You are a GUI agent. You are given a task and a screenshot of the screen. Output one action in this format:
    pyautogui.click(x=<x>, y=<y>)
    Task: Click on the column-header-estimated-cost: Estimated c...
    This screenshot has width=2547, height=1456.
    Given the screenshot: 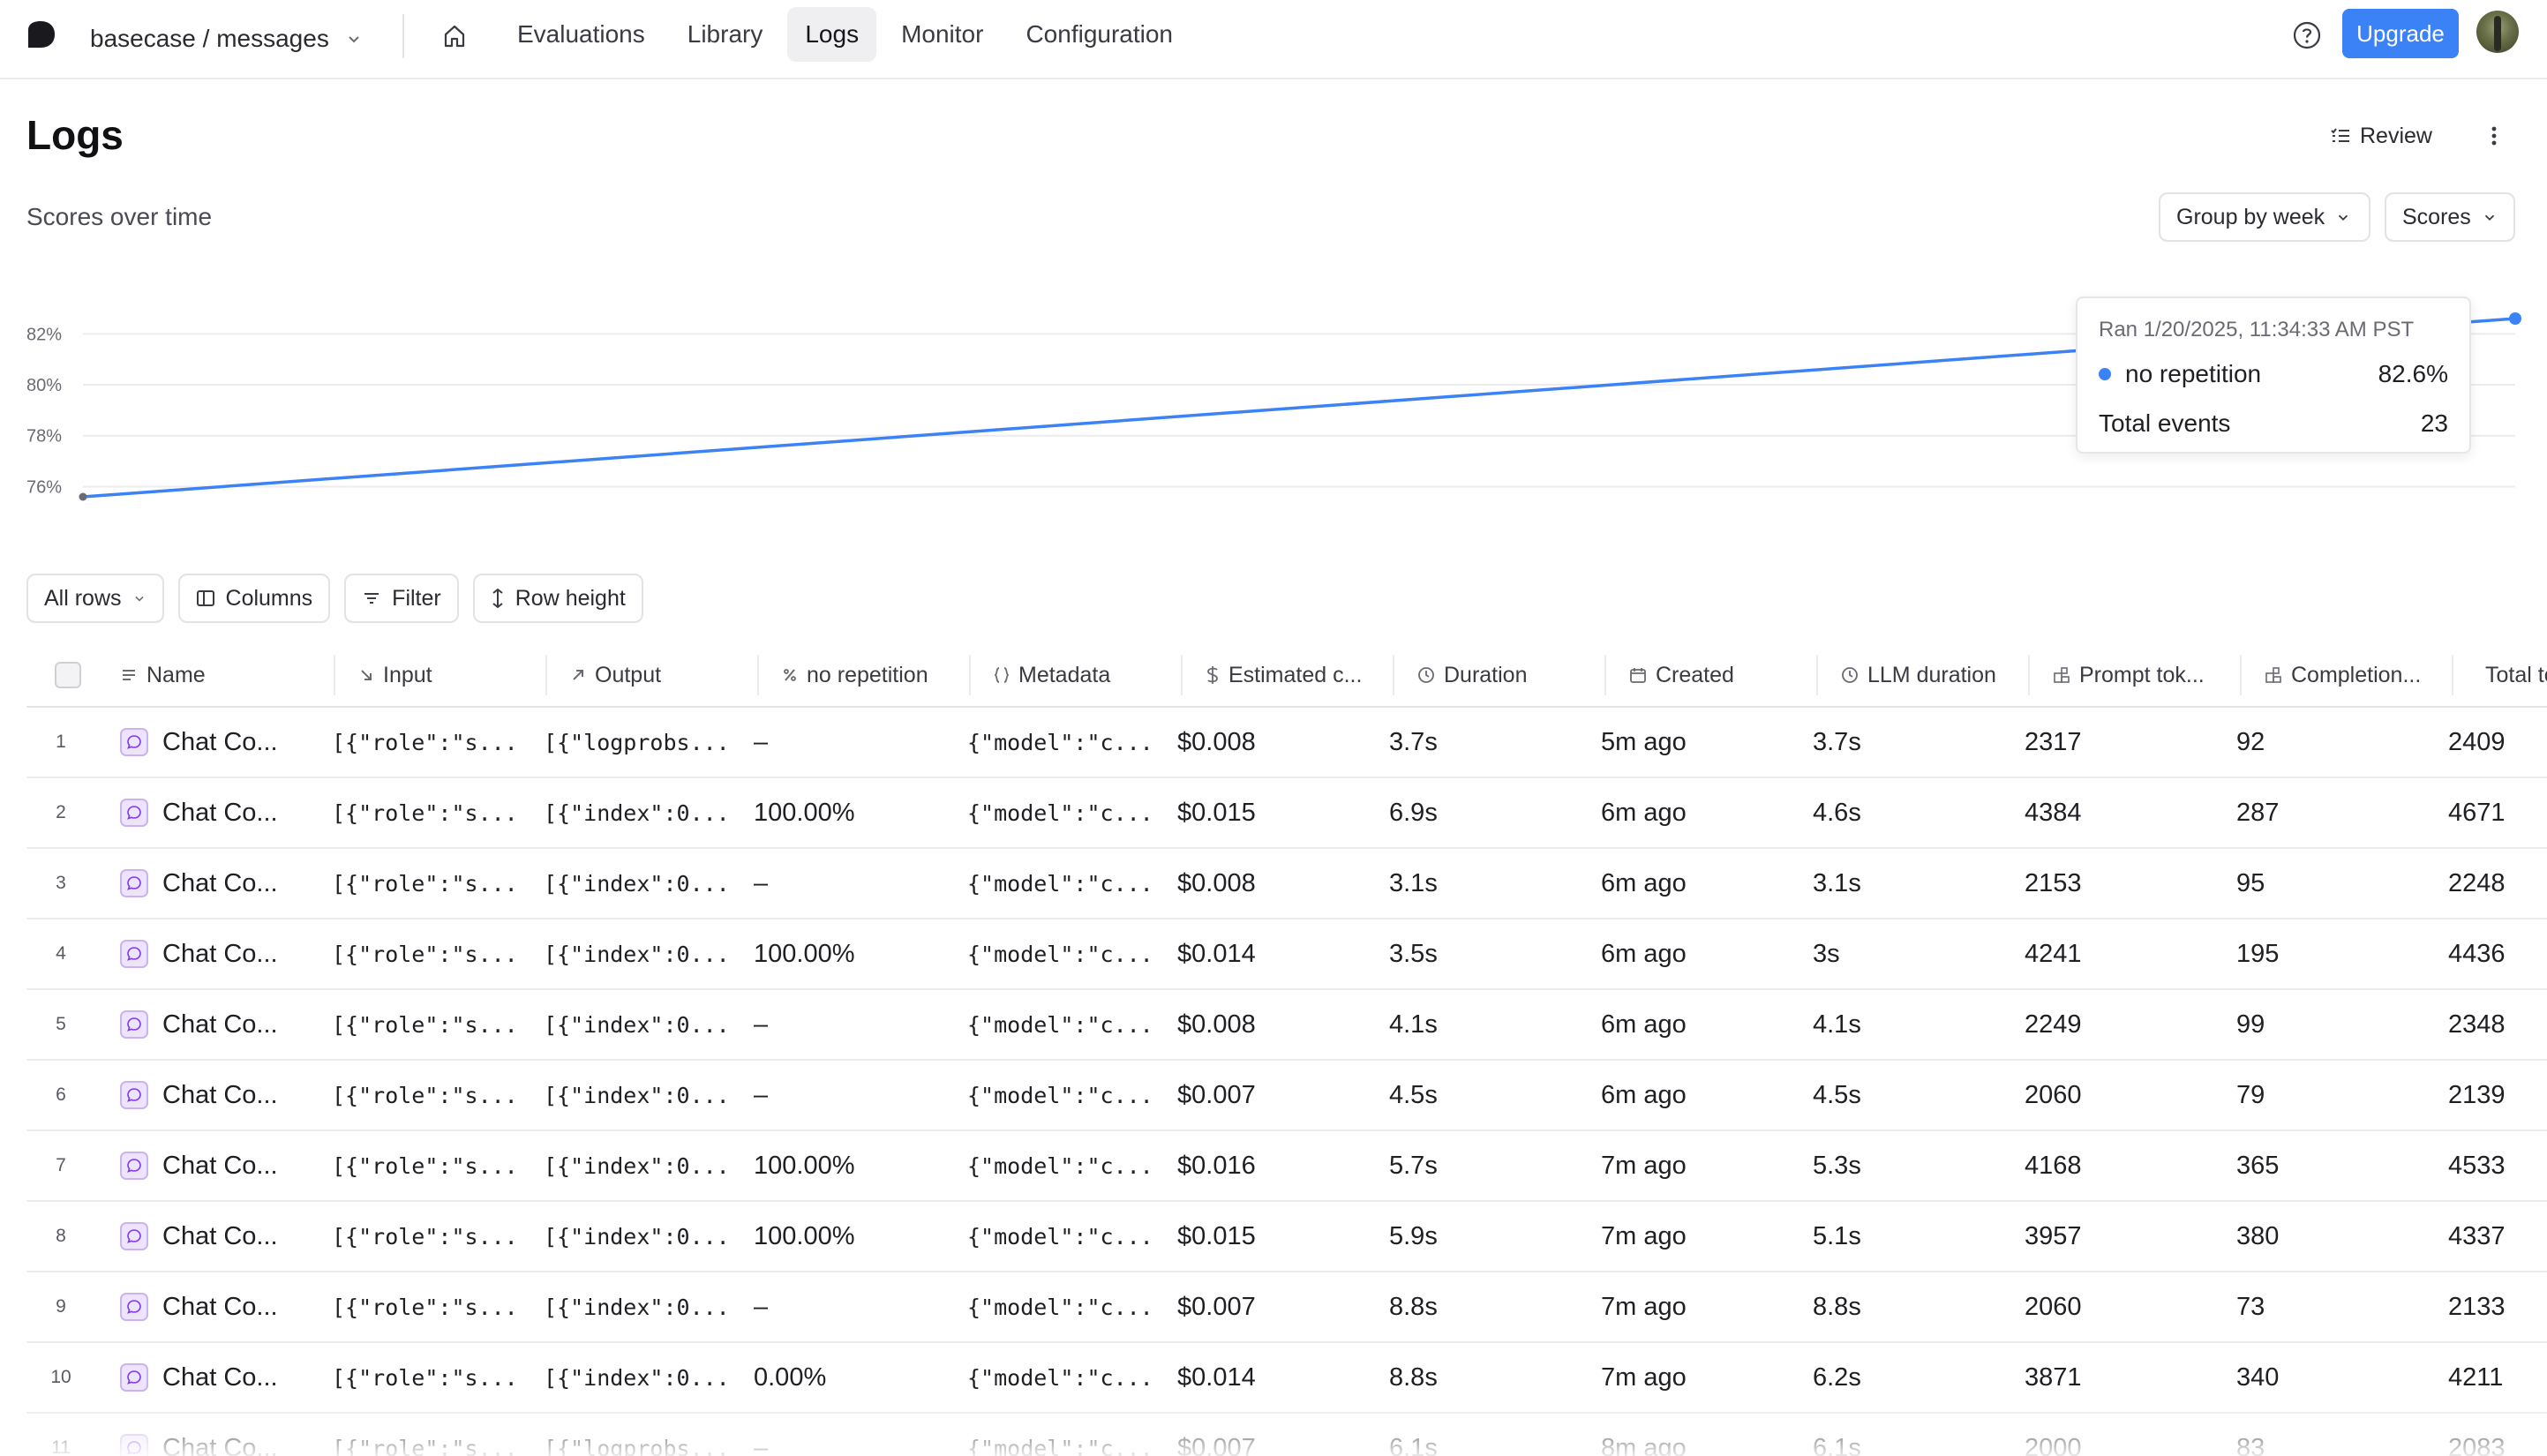 What is the action you would take?
    pyautogui.click(x=1289, y=675)
    